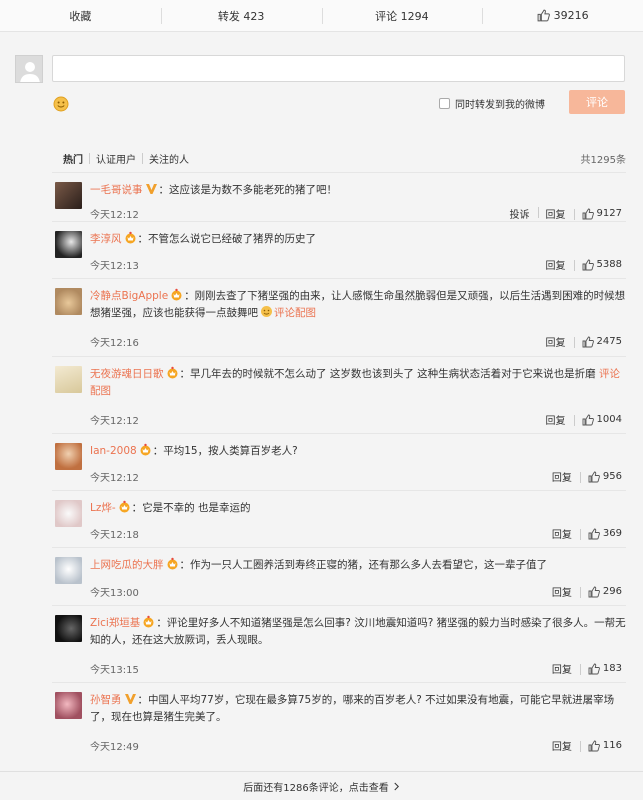 This screenshot has width=643, height=800. I want to click on like-button: 39216, so click(562, 15).